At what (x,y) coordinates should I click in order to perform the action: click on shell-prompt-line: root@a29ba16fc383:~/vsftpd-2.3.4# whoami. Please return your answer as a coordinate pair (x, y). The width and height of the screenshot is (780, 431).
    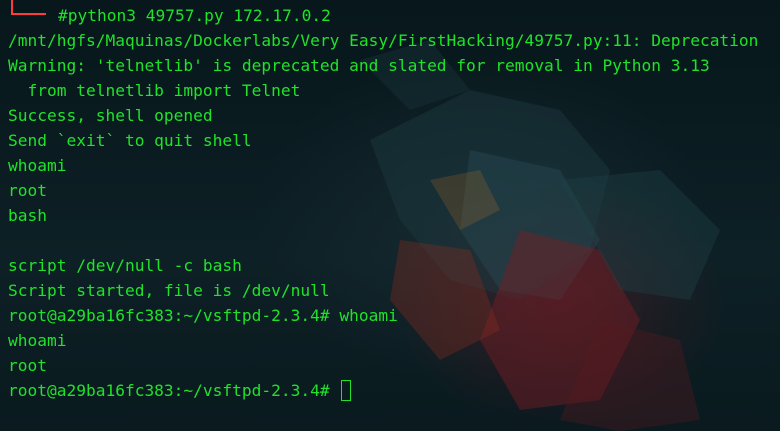
    Looking at the image, I should click on (203, 315).